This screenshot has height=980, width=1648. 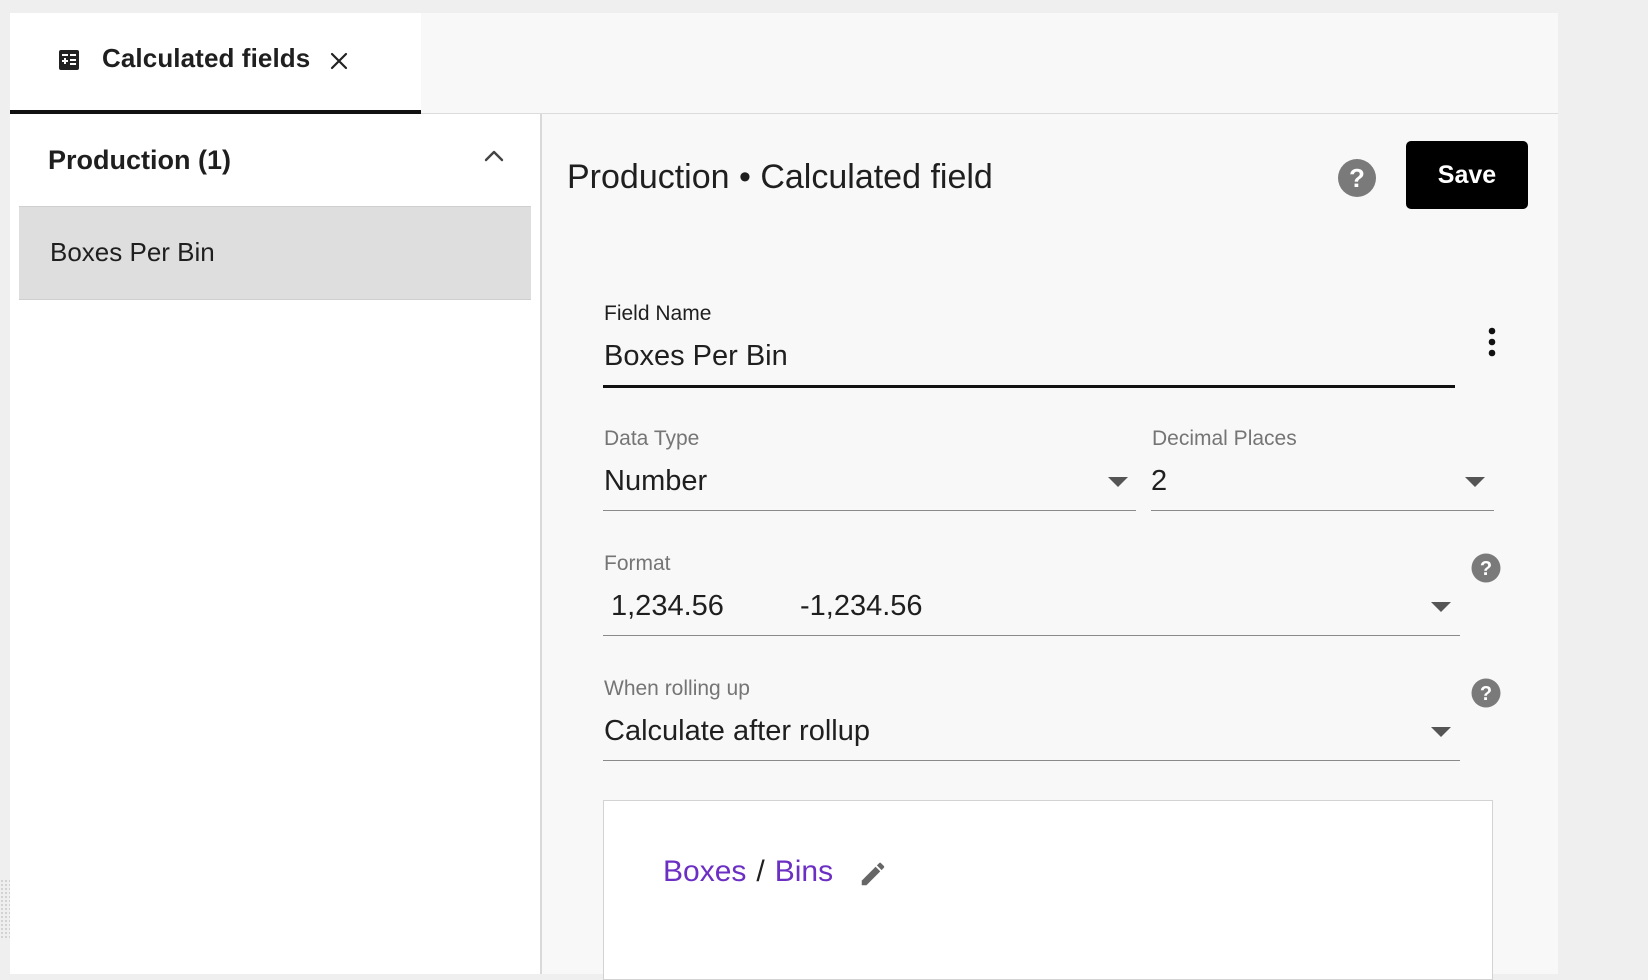 I want to click on rollup-value: Calculate after rollup, so click(x=737, y=731).